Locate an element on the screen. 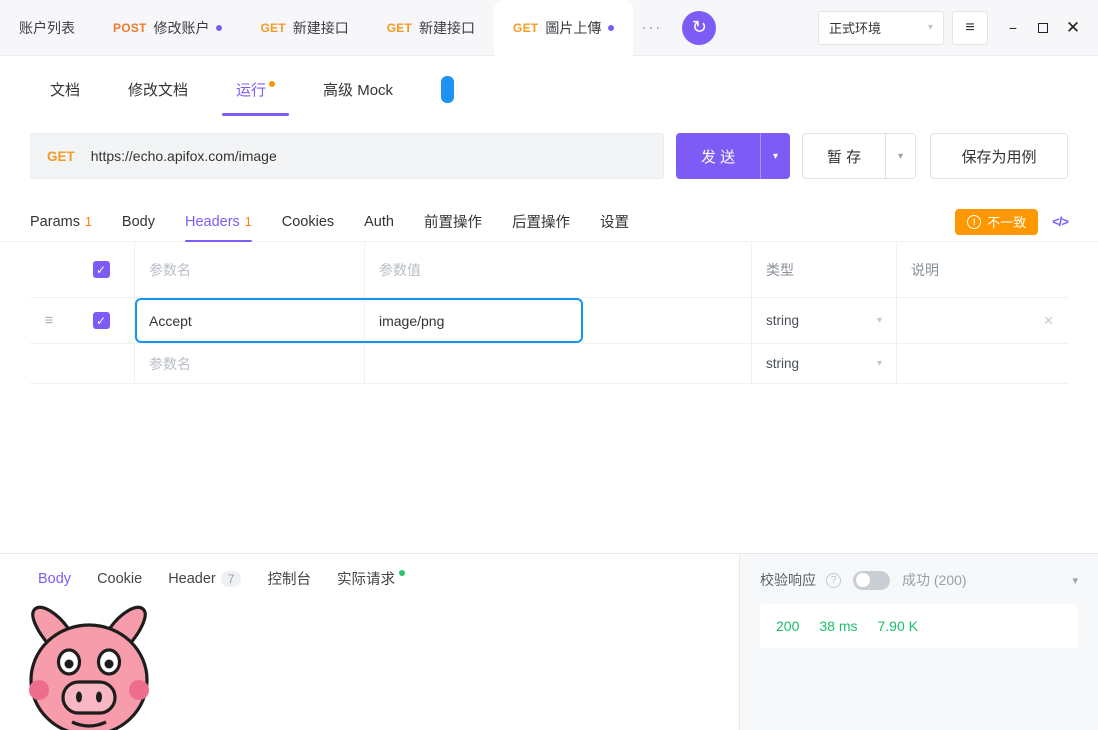 The width and height of the screenshot is (1098, 730). column-type: 类型 is located at coordinates (824, 269).